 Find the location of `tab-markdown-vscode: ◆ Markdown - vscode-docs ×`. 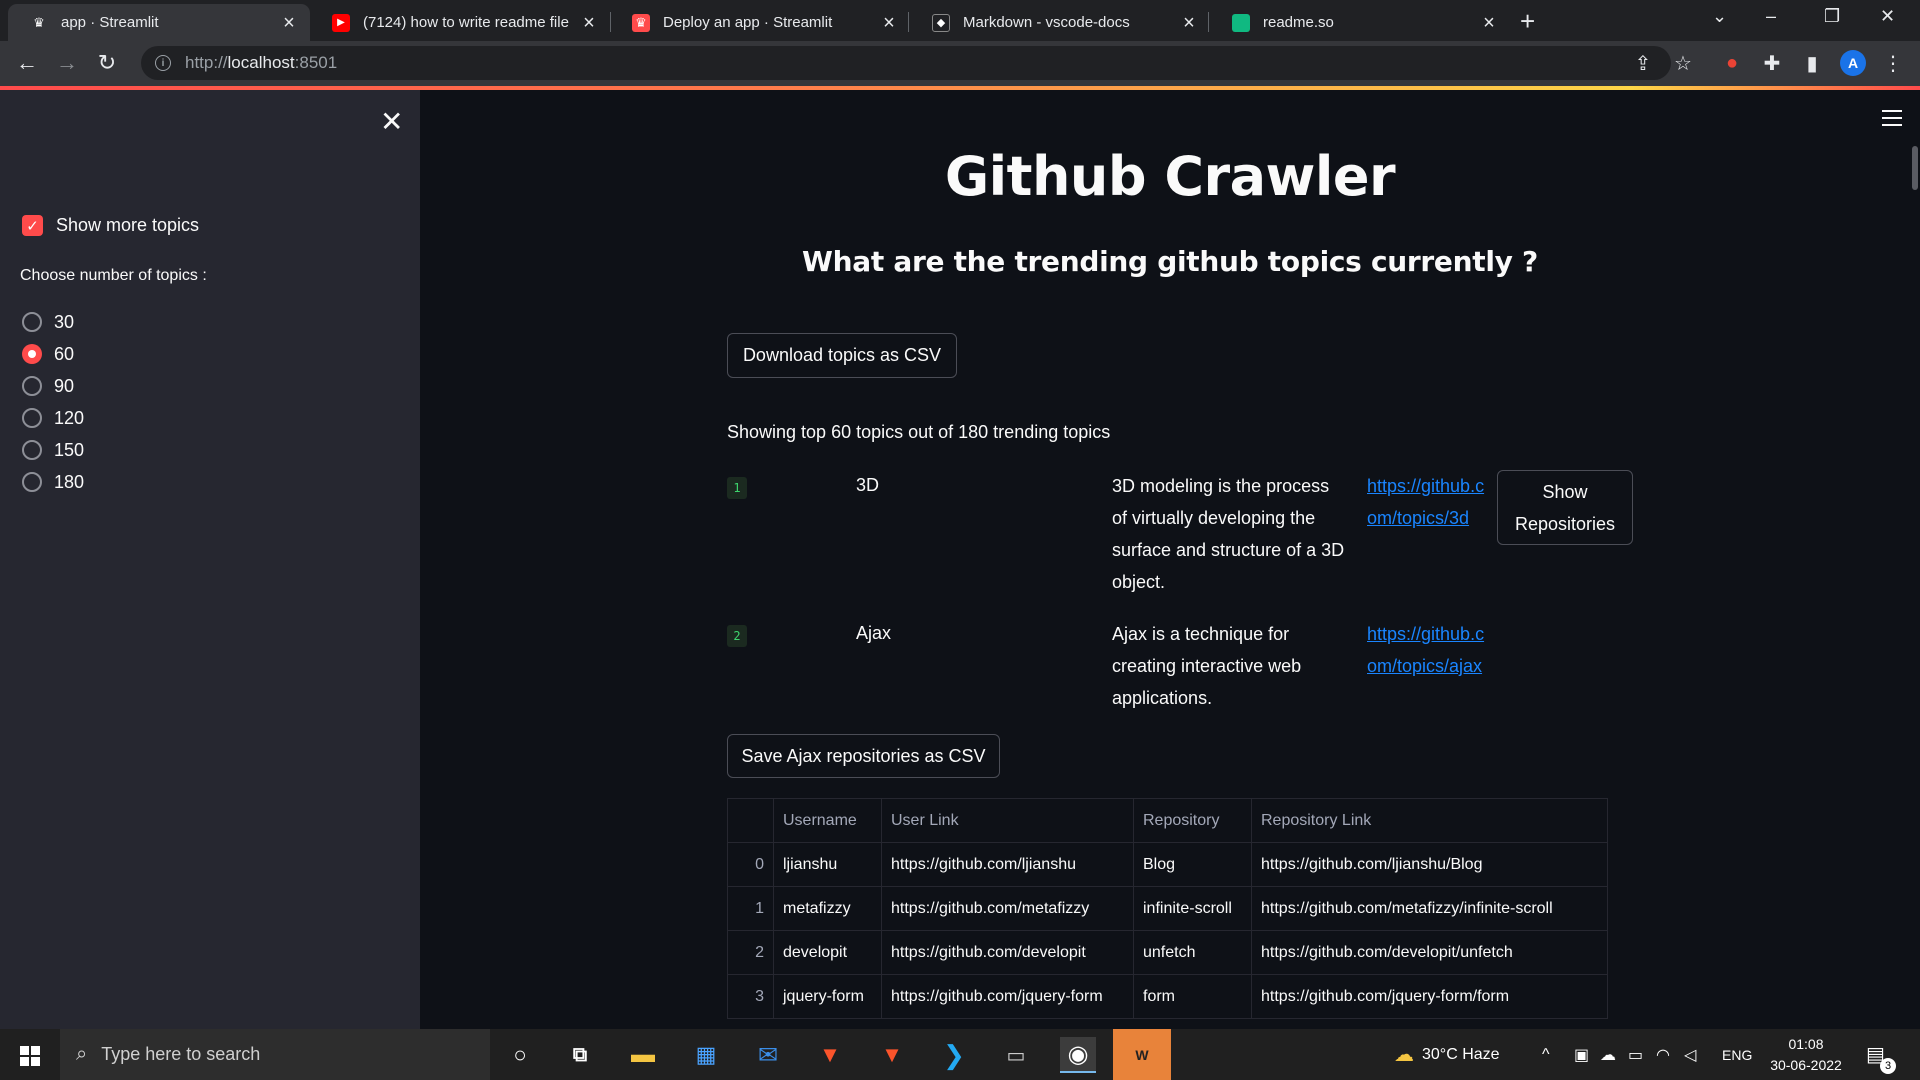

tab-markdown-vscode: ◆ Markdown - vscode-docs × is located at coordinates (1060, 22).